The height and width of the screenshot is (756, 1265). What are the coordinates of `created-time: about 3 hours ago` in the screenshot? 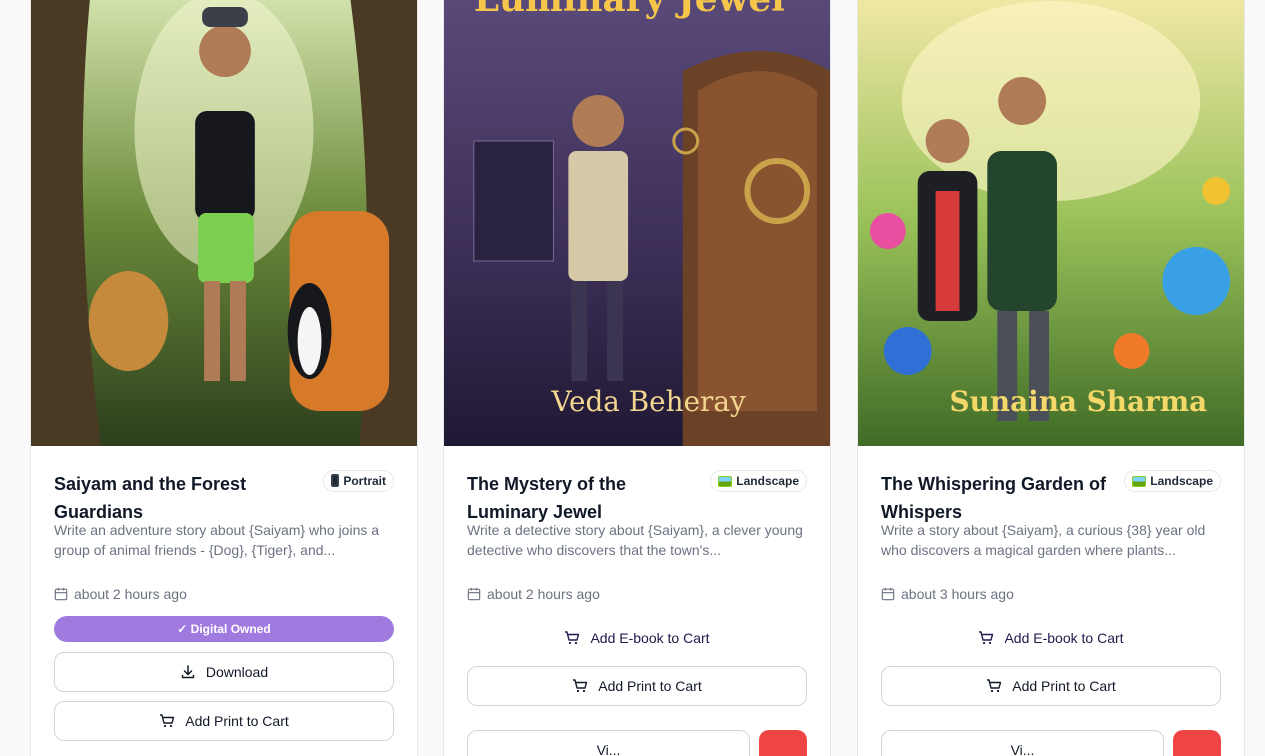 It's located at (947, 594).